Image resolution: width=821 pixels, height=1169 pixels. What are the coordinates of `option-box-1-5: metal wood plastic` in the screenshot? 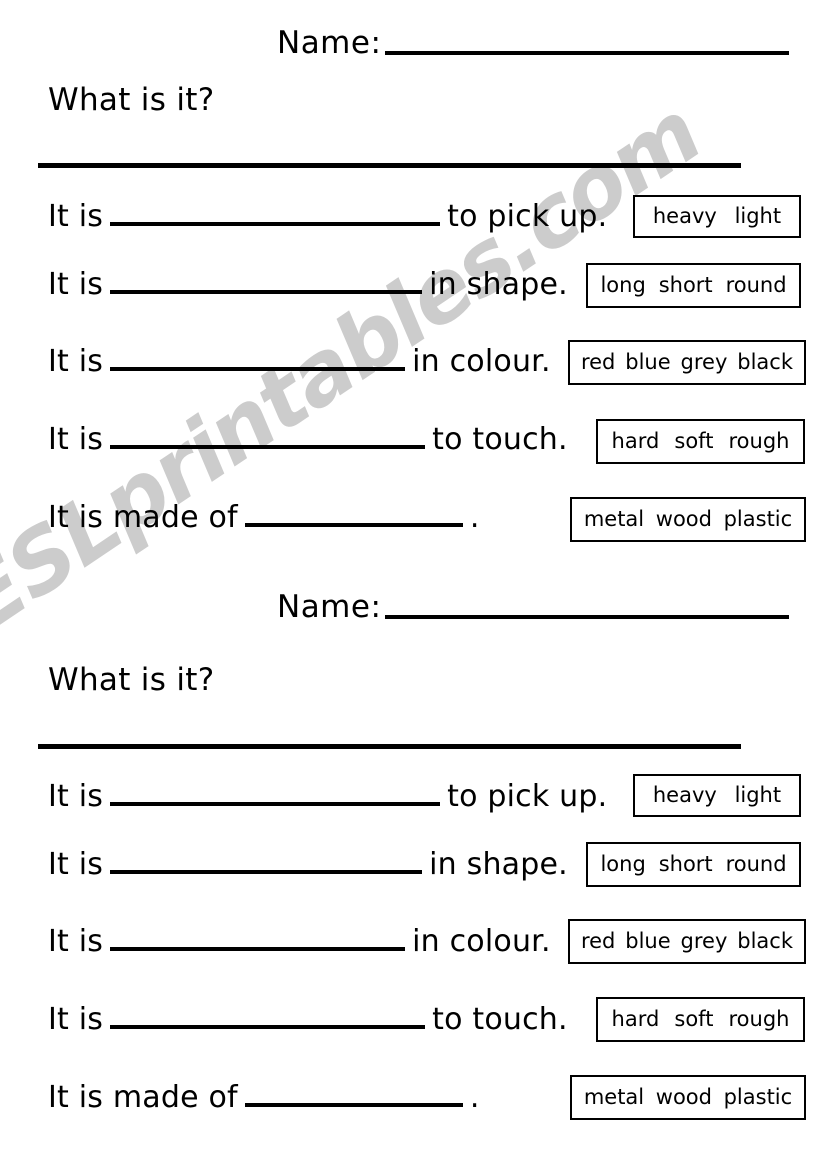 It's located at (688, 519).